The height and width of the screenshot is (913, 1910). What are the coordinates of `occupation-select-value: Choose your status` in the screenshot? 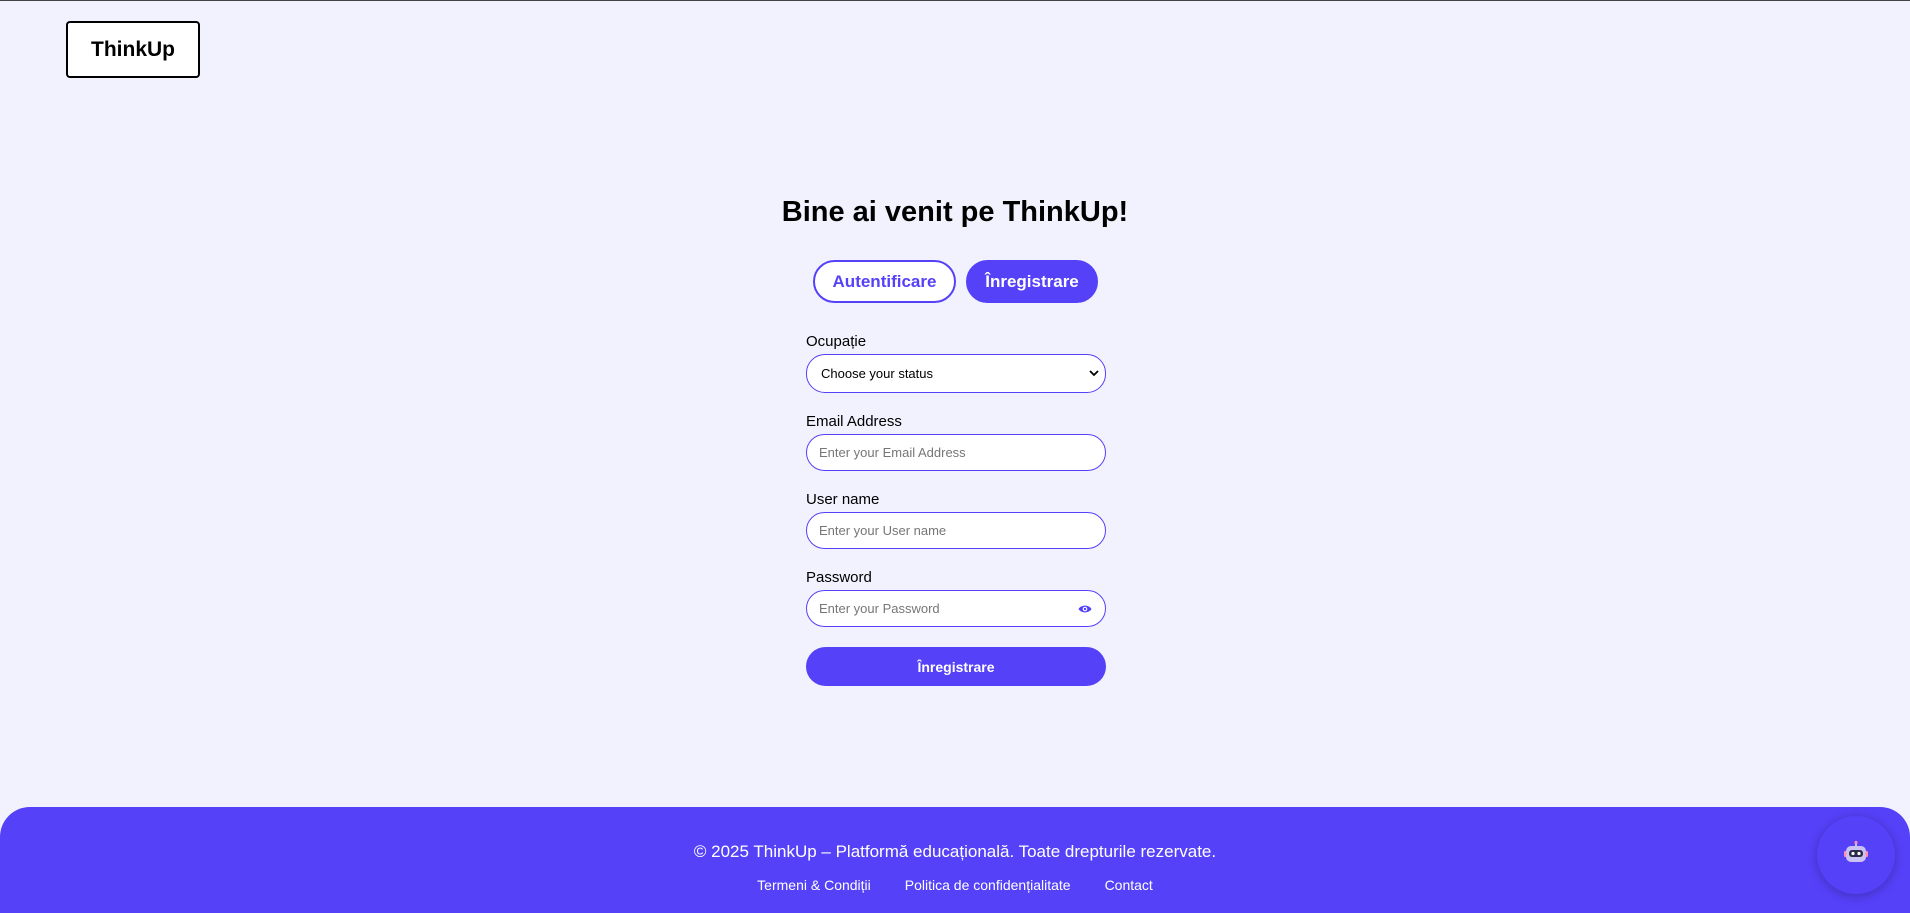 It's located at (877, 373).